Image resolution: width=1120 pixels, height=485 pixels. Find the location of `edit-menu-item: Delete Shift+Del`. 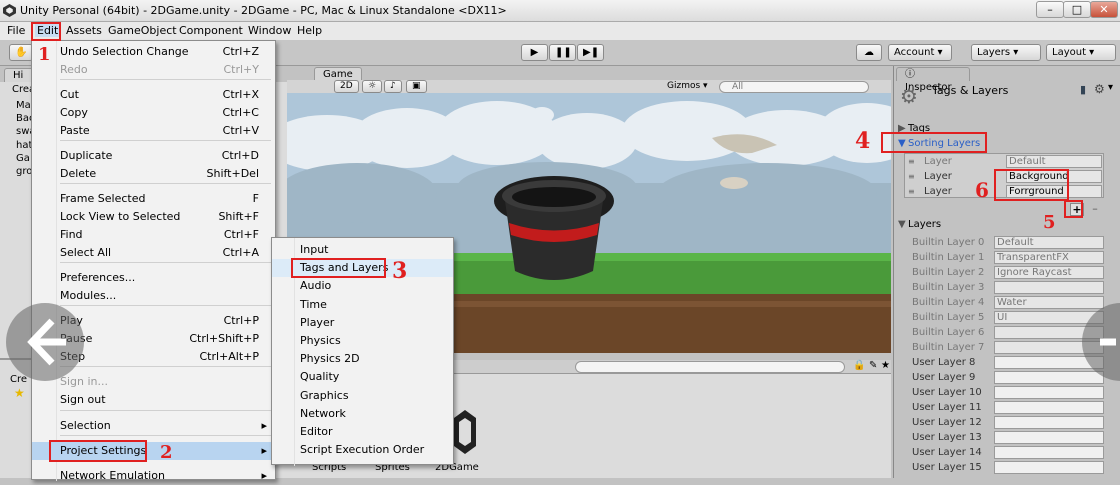

edit-menu-item: Delete Shift+Del is located at coordinates (153, 174).